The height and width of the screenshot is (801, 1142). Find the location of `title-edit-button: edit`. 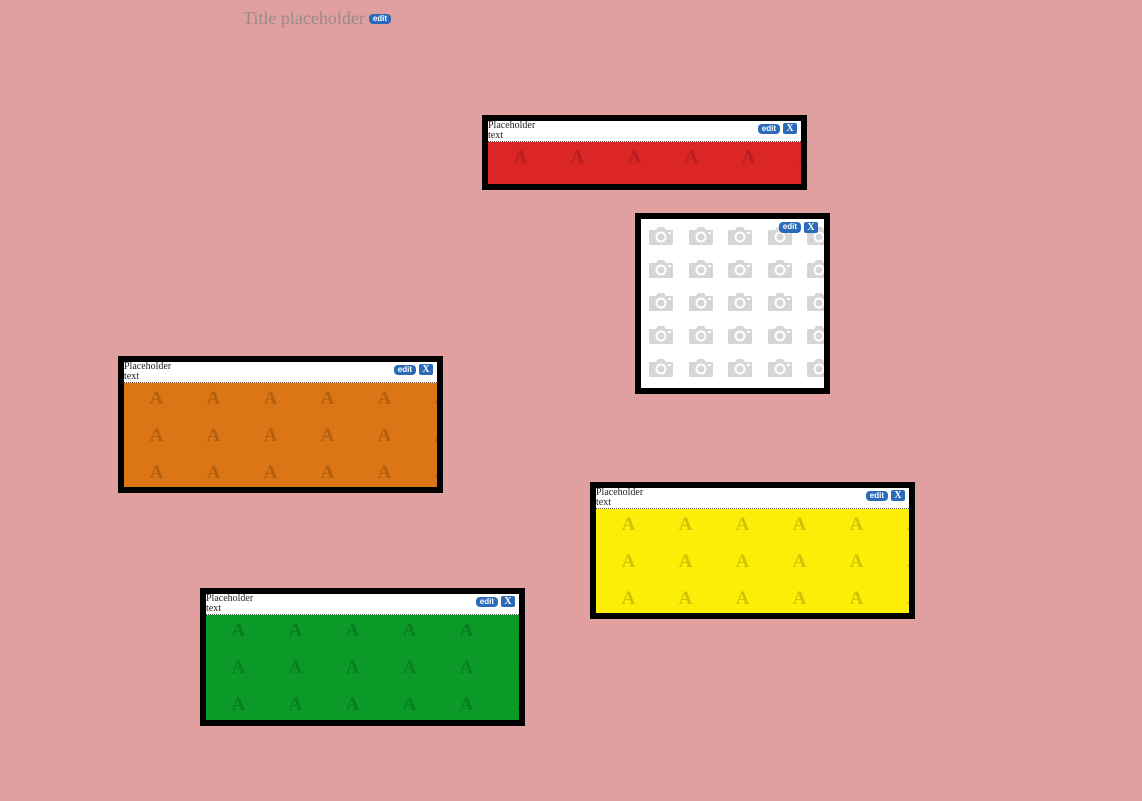

title-edit-button: edit is located at coordinates (380, 18).